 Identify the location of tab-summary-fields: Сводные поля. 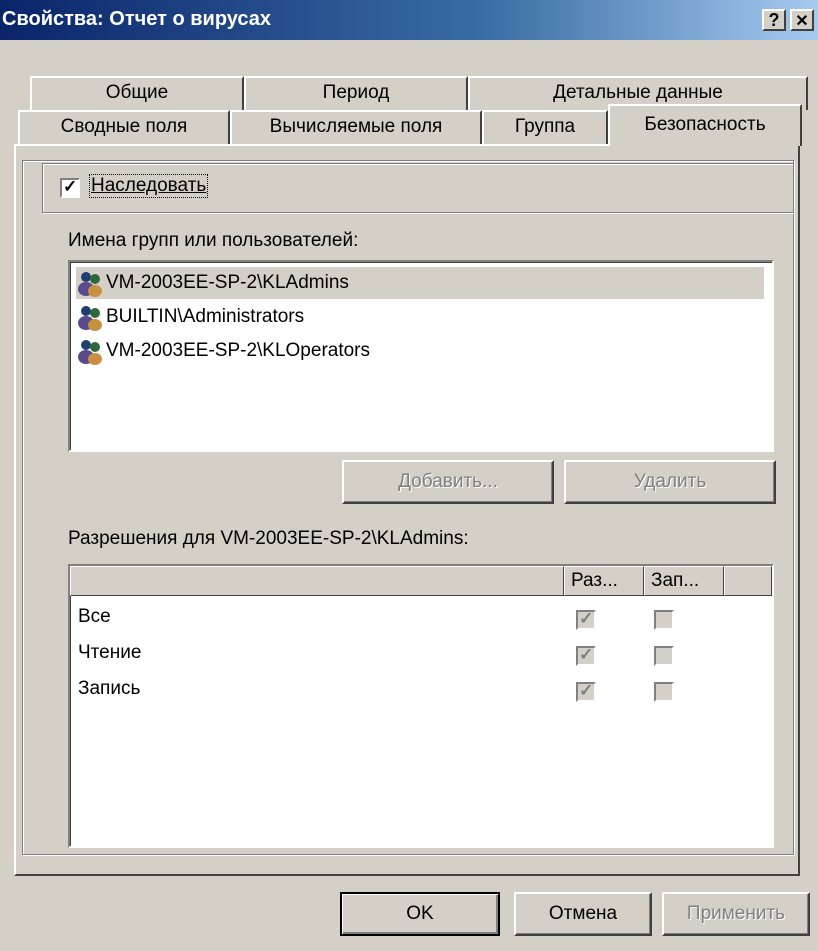
(124, 127).